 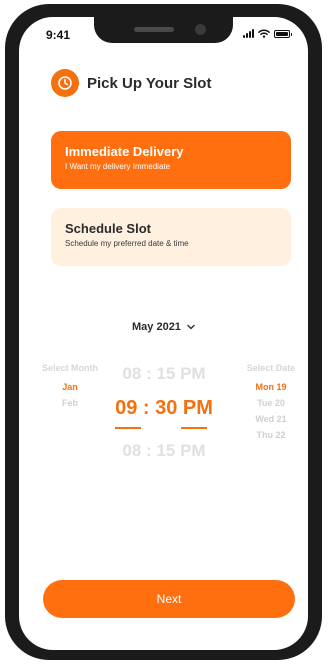 What do you see at coordinates (271, 419) in the screenshot?
I see `date-option: Wed 21` at bounding box center [271, 419].